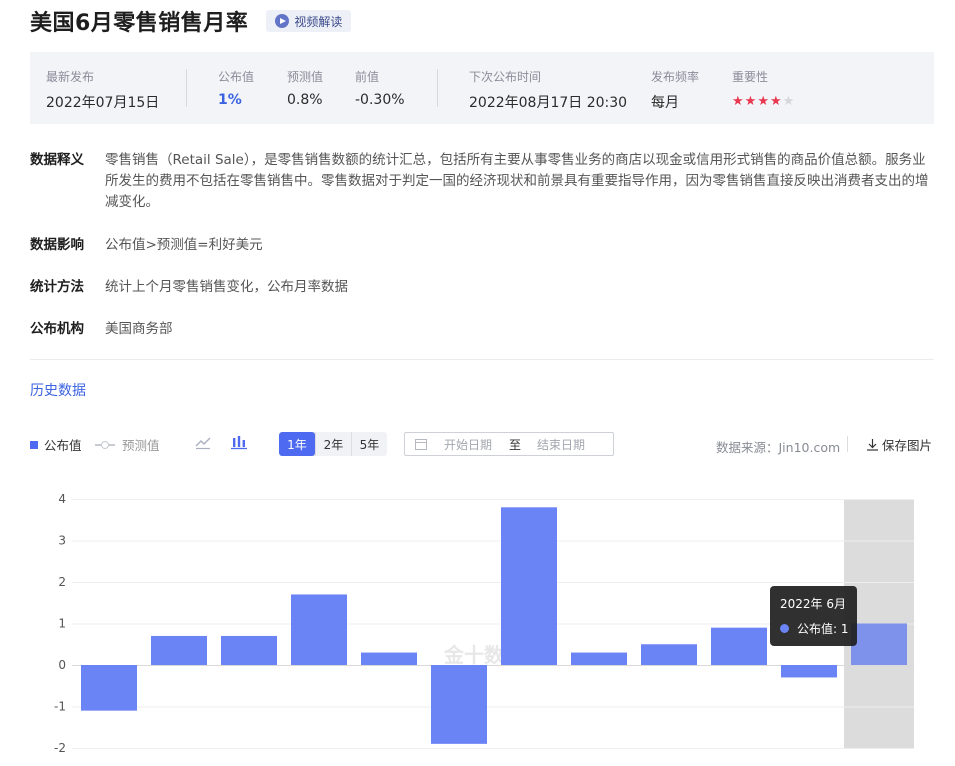 The width and height of the screenshot is (955, 766). I want to click on next-release-block: 下次公布时间 2022年08月17日 20:30, so click(548, 90).